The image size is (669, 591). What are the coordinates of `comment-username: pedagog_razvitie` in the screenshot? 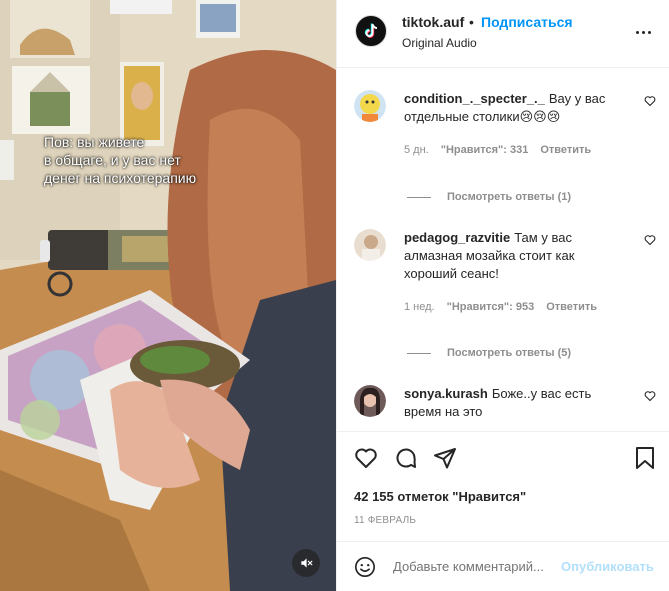 It's located at (457, 237).